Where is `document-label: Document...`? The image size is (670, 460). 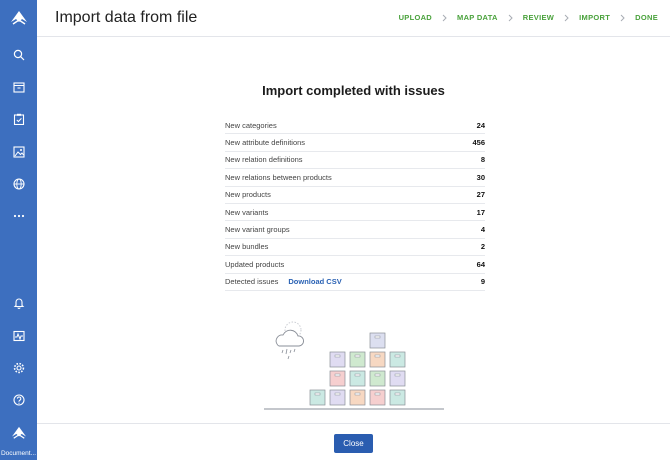
document-label: Document... is located at coordinates (18, 453).